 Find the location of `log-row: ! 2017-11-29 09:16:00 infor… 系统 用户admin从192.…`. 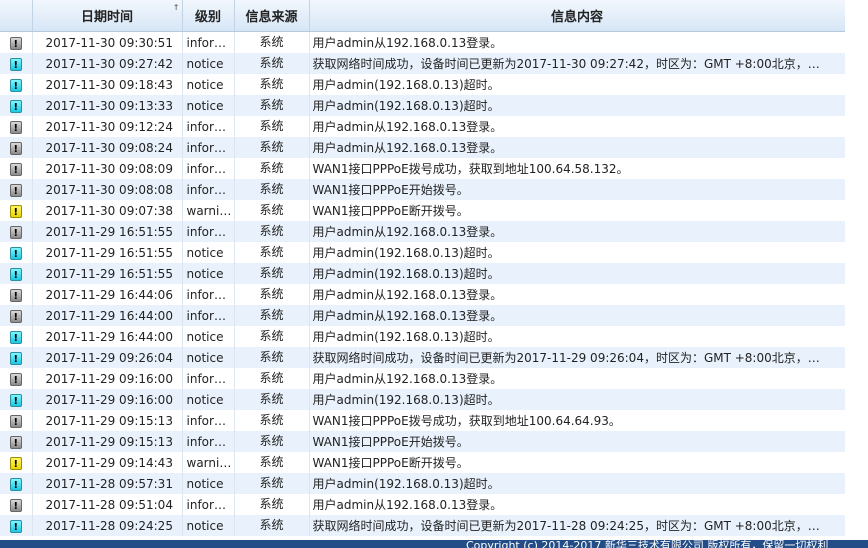

log-row: ! 2017-11-29 09:16:00 infor… 系统 用户admin从192.… is located at coordinates (423, 378).